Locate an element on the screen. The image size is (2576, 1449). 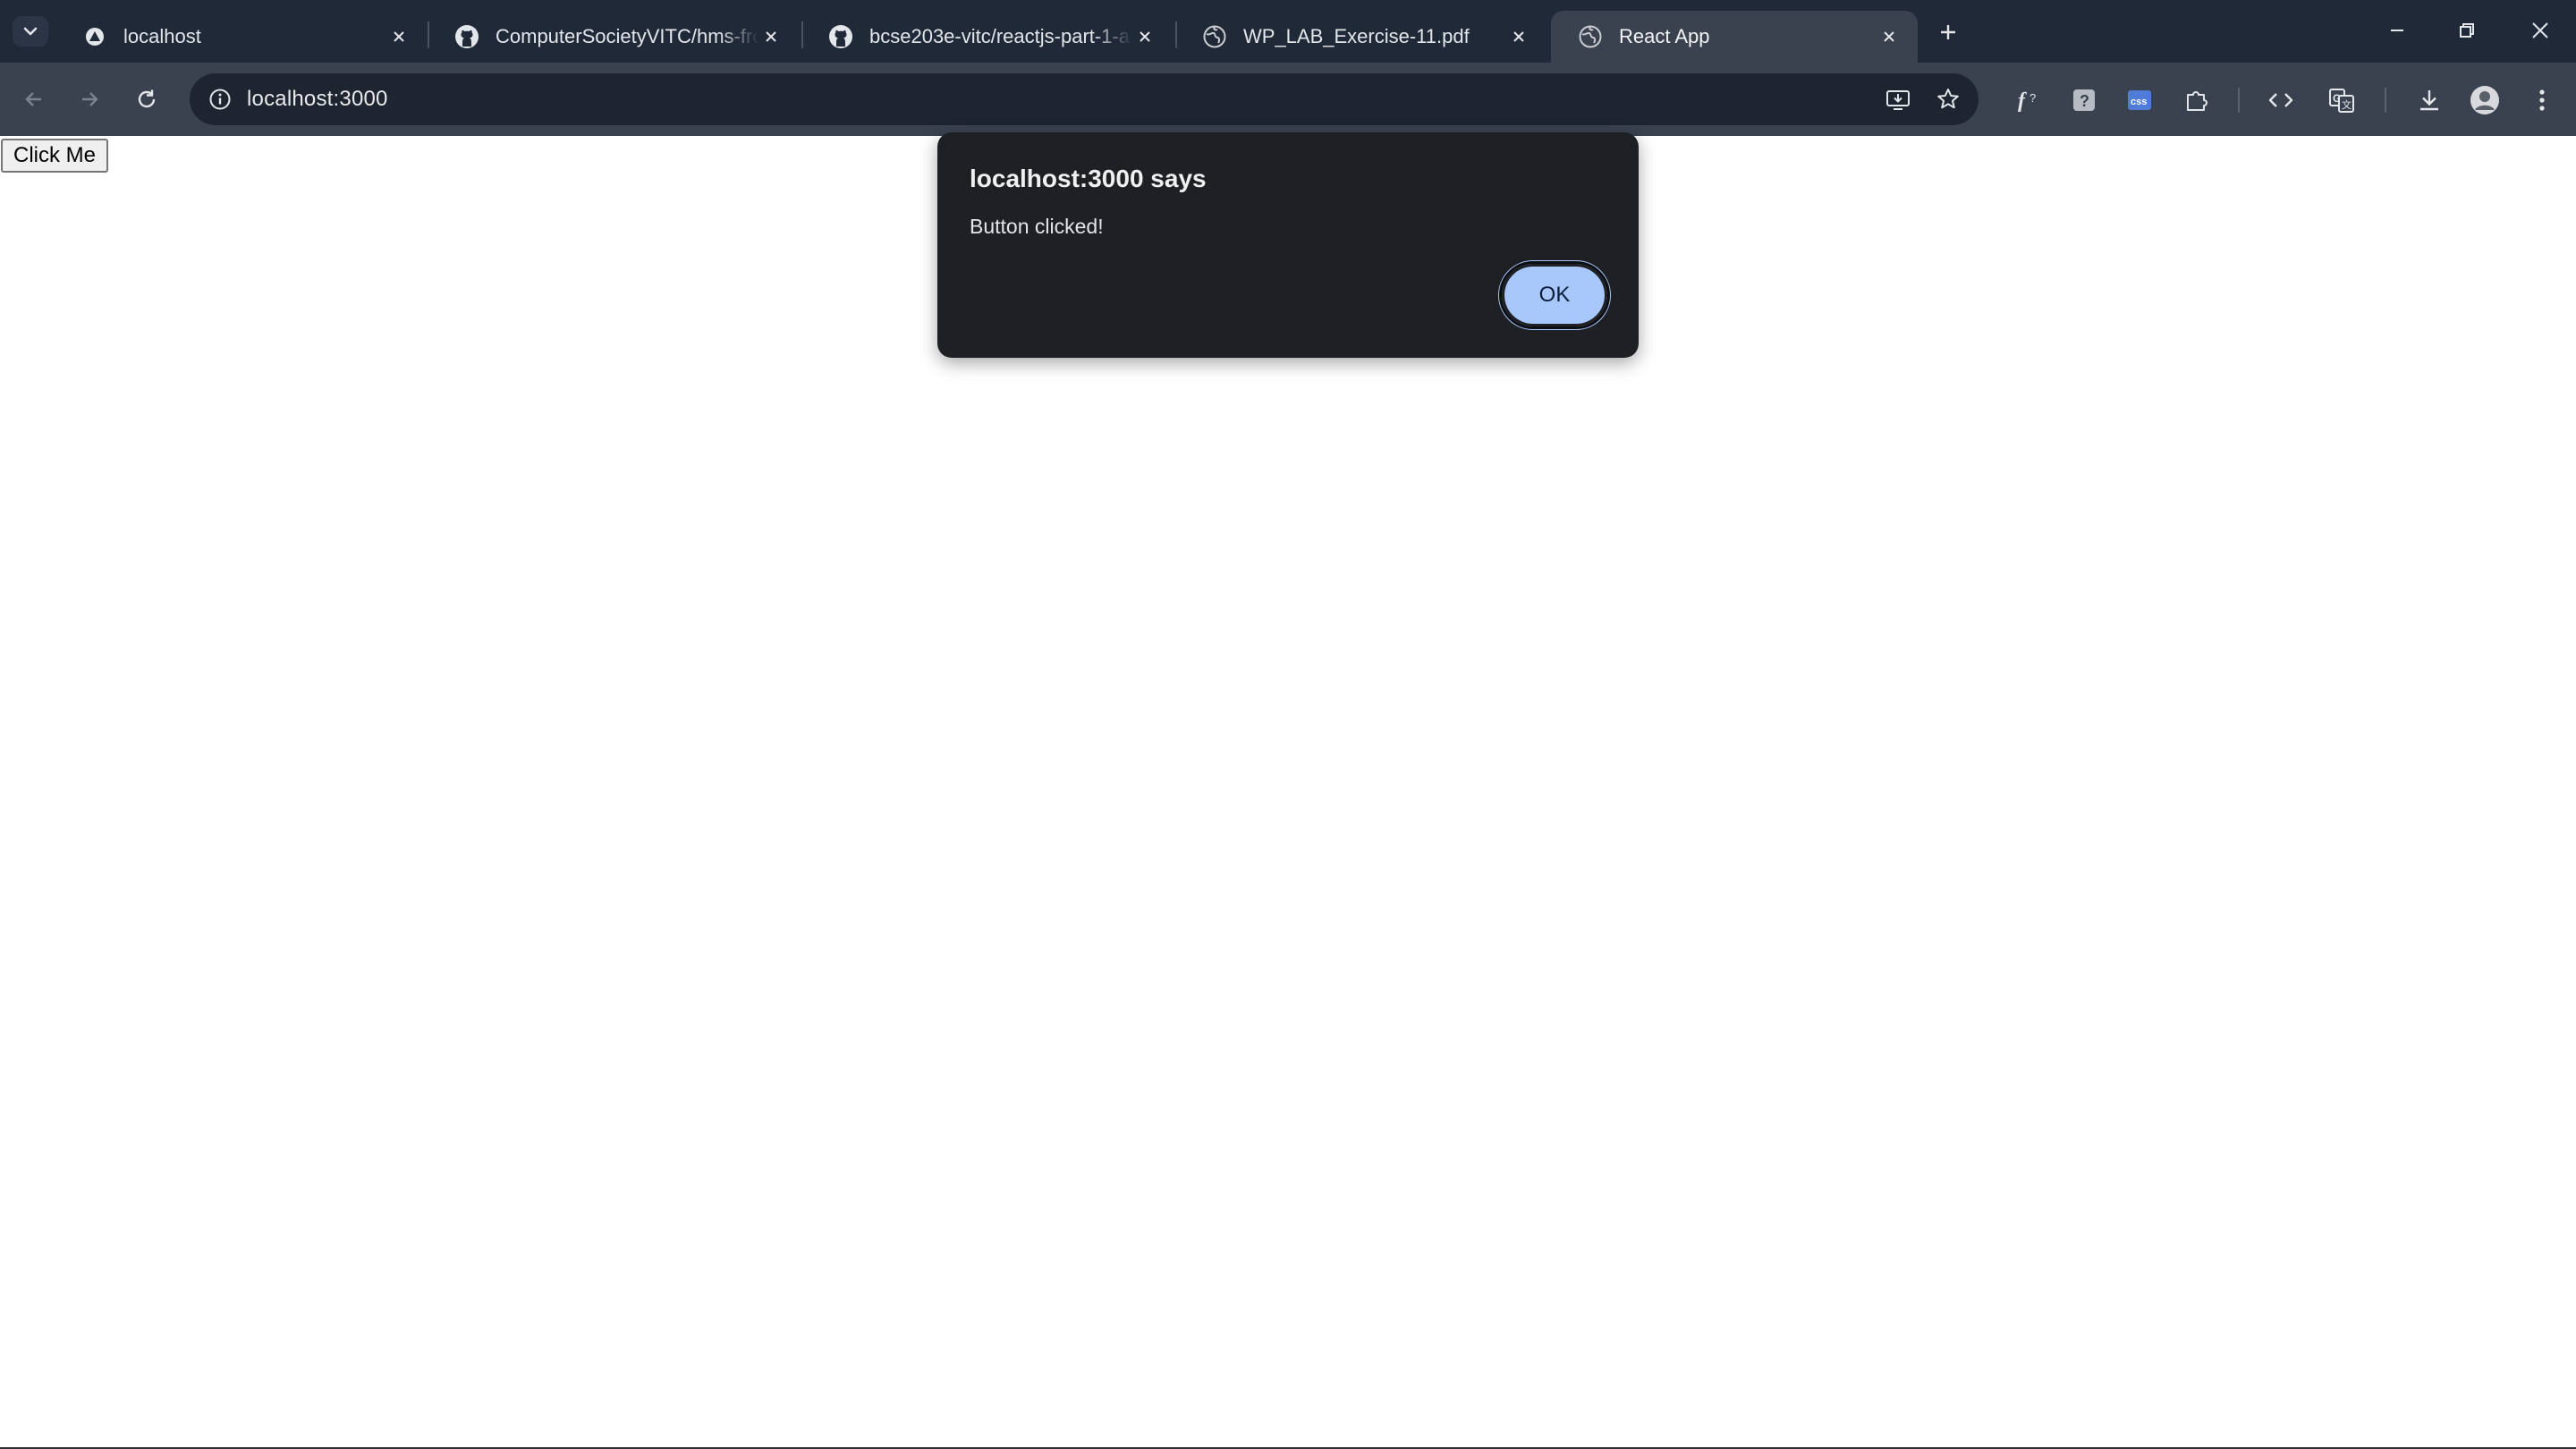
reload-button is located at coordinates (146, 99).